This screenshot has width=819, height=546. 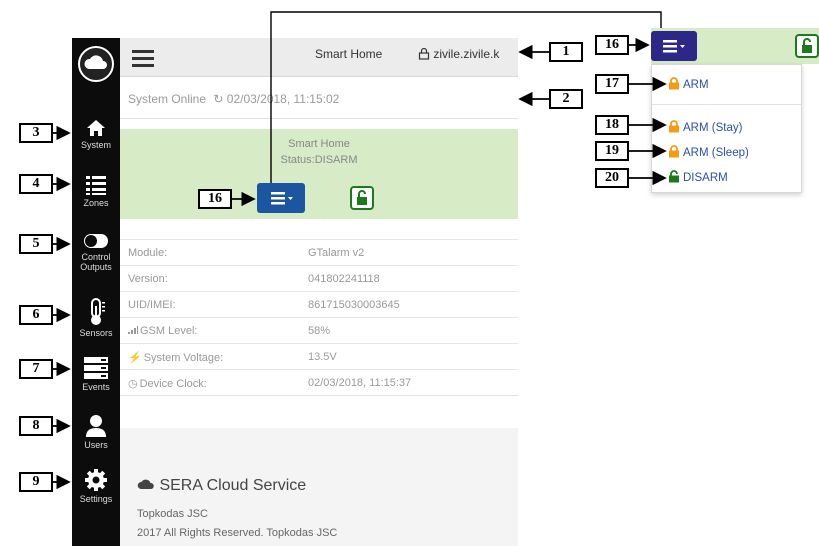 What do you see at coordinates (612, 151) in the screenshot?
I see `callout-19: 19` at bounding box center [612, 151].